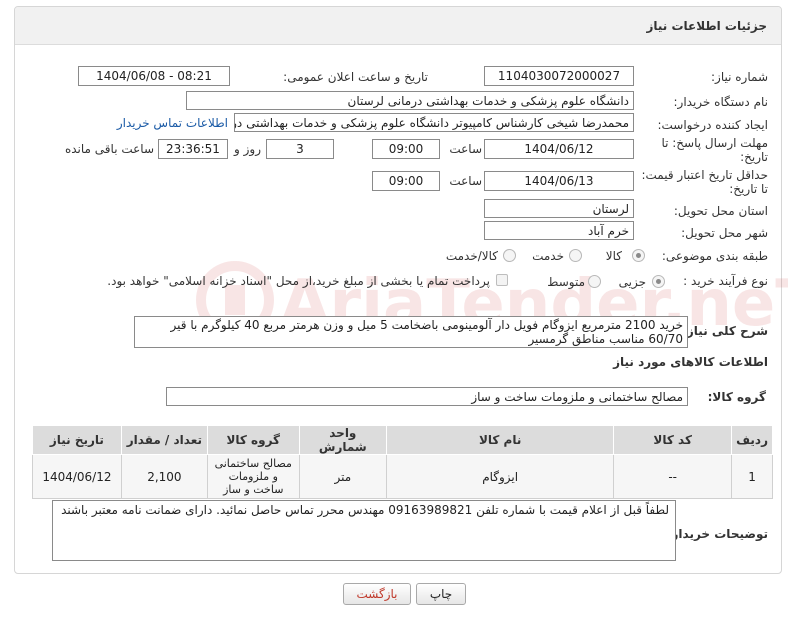 The image size is (788, 619). What do you see at coordinates (752, 440) in the screenshot?
I see `col-header-row-number: ردیف` at bounding box center [752, 440].